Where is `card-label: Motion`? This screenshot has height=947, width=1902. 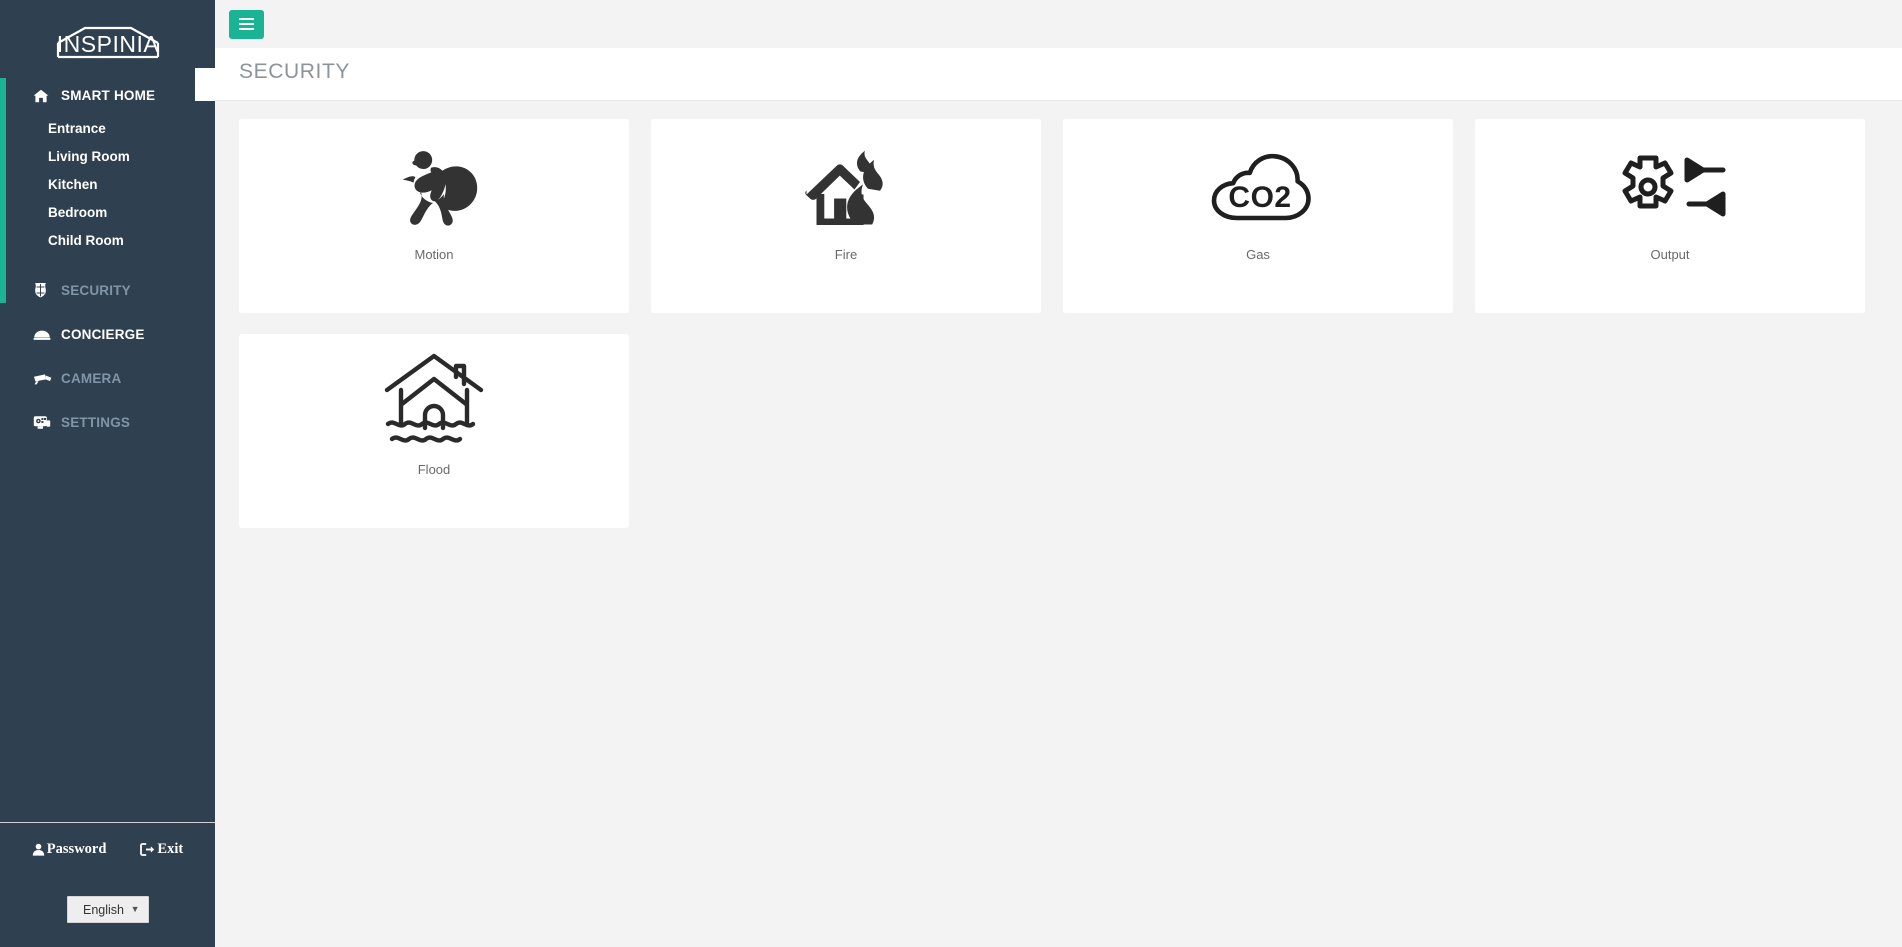 card-label: Motion is located at coordinates (434, 254).